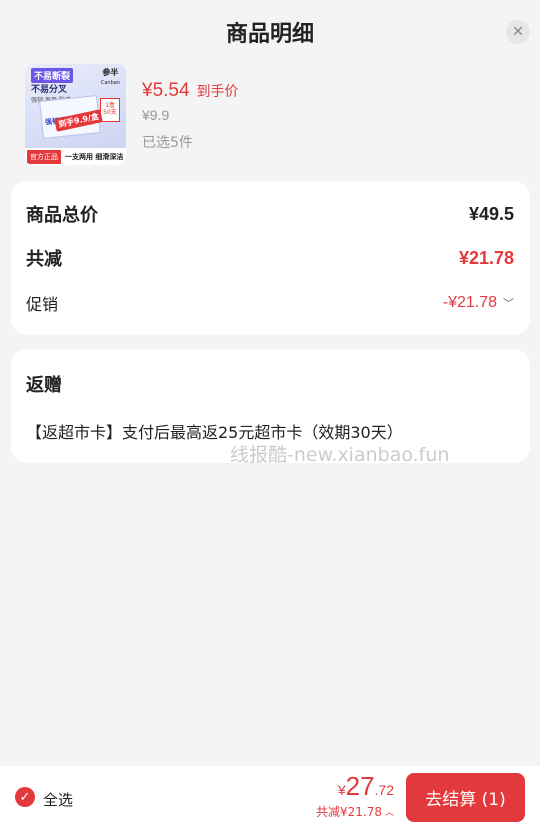  I want to click on reduce-row: 共减 ¥21.78, so click(270, 258).